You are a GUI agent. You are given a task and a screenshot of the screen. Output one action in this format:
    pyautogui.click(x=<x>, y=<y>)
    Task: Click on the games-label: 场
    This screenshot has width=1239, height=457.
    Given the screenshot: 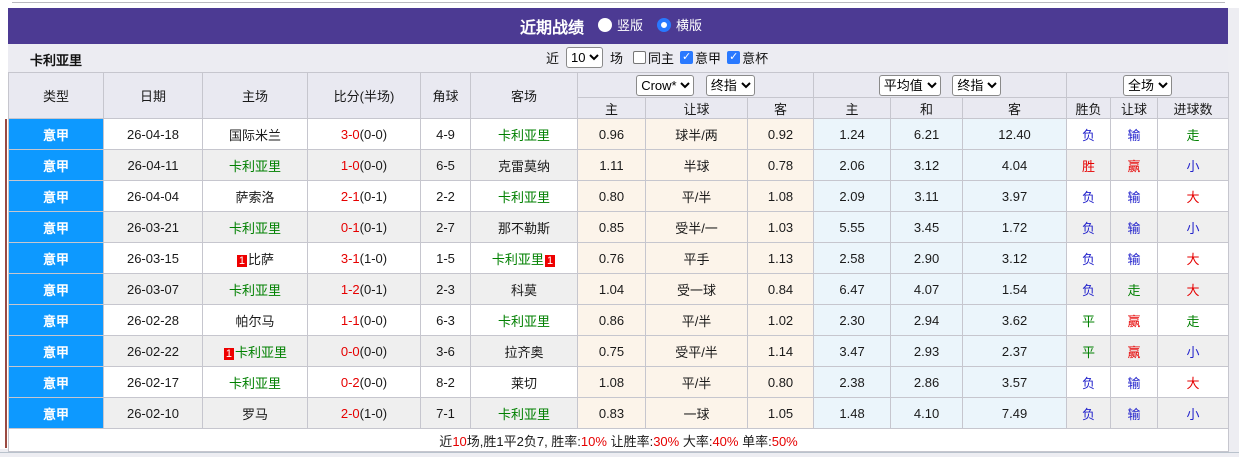 What is the action you would take?
    pyautogui.click(x=617, y=58)
    